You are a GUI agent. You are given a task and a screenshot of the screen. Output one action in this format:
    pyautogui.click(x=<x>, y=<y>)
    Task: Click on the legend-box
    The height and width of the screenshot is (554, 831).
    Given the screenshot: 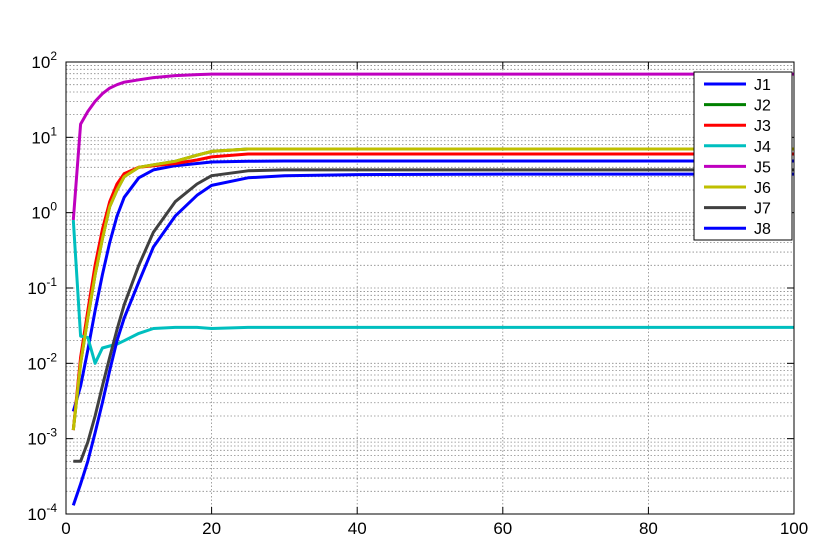 What is the action you would take?
    pyautogui.click(x=743, y=156)
    